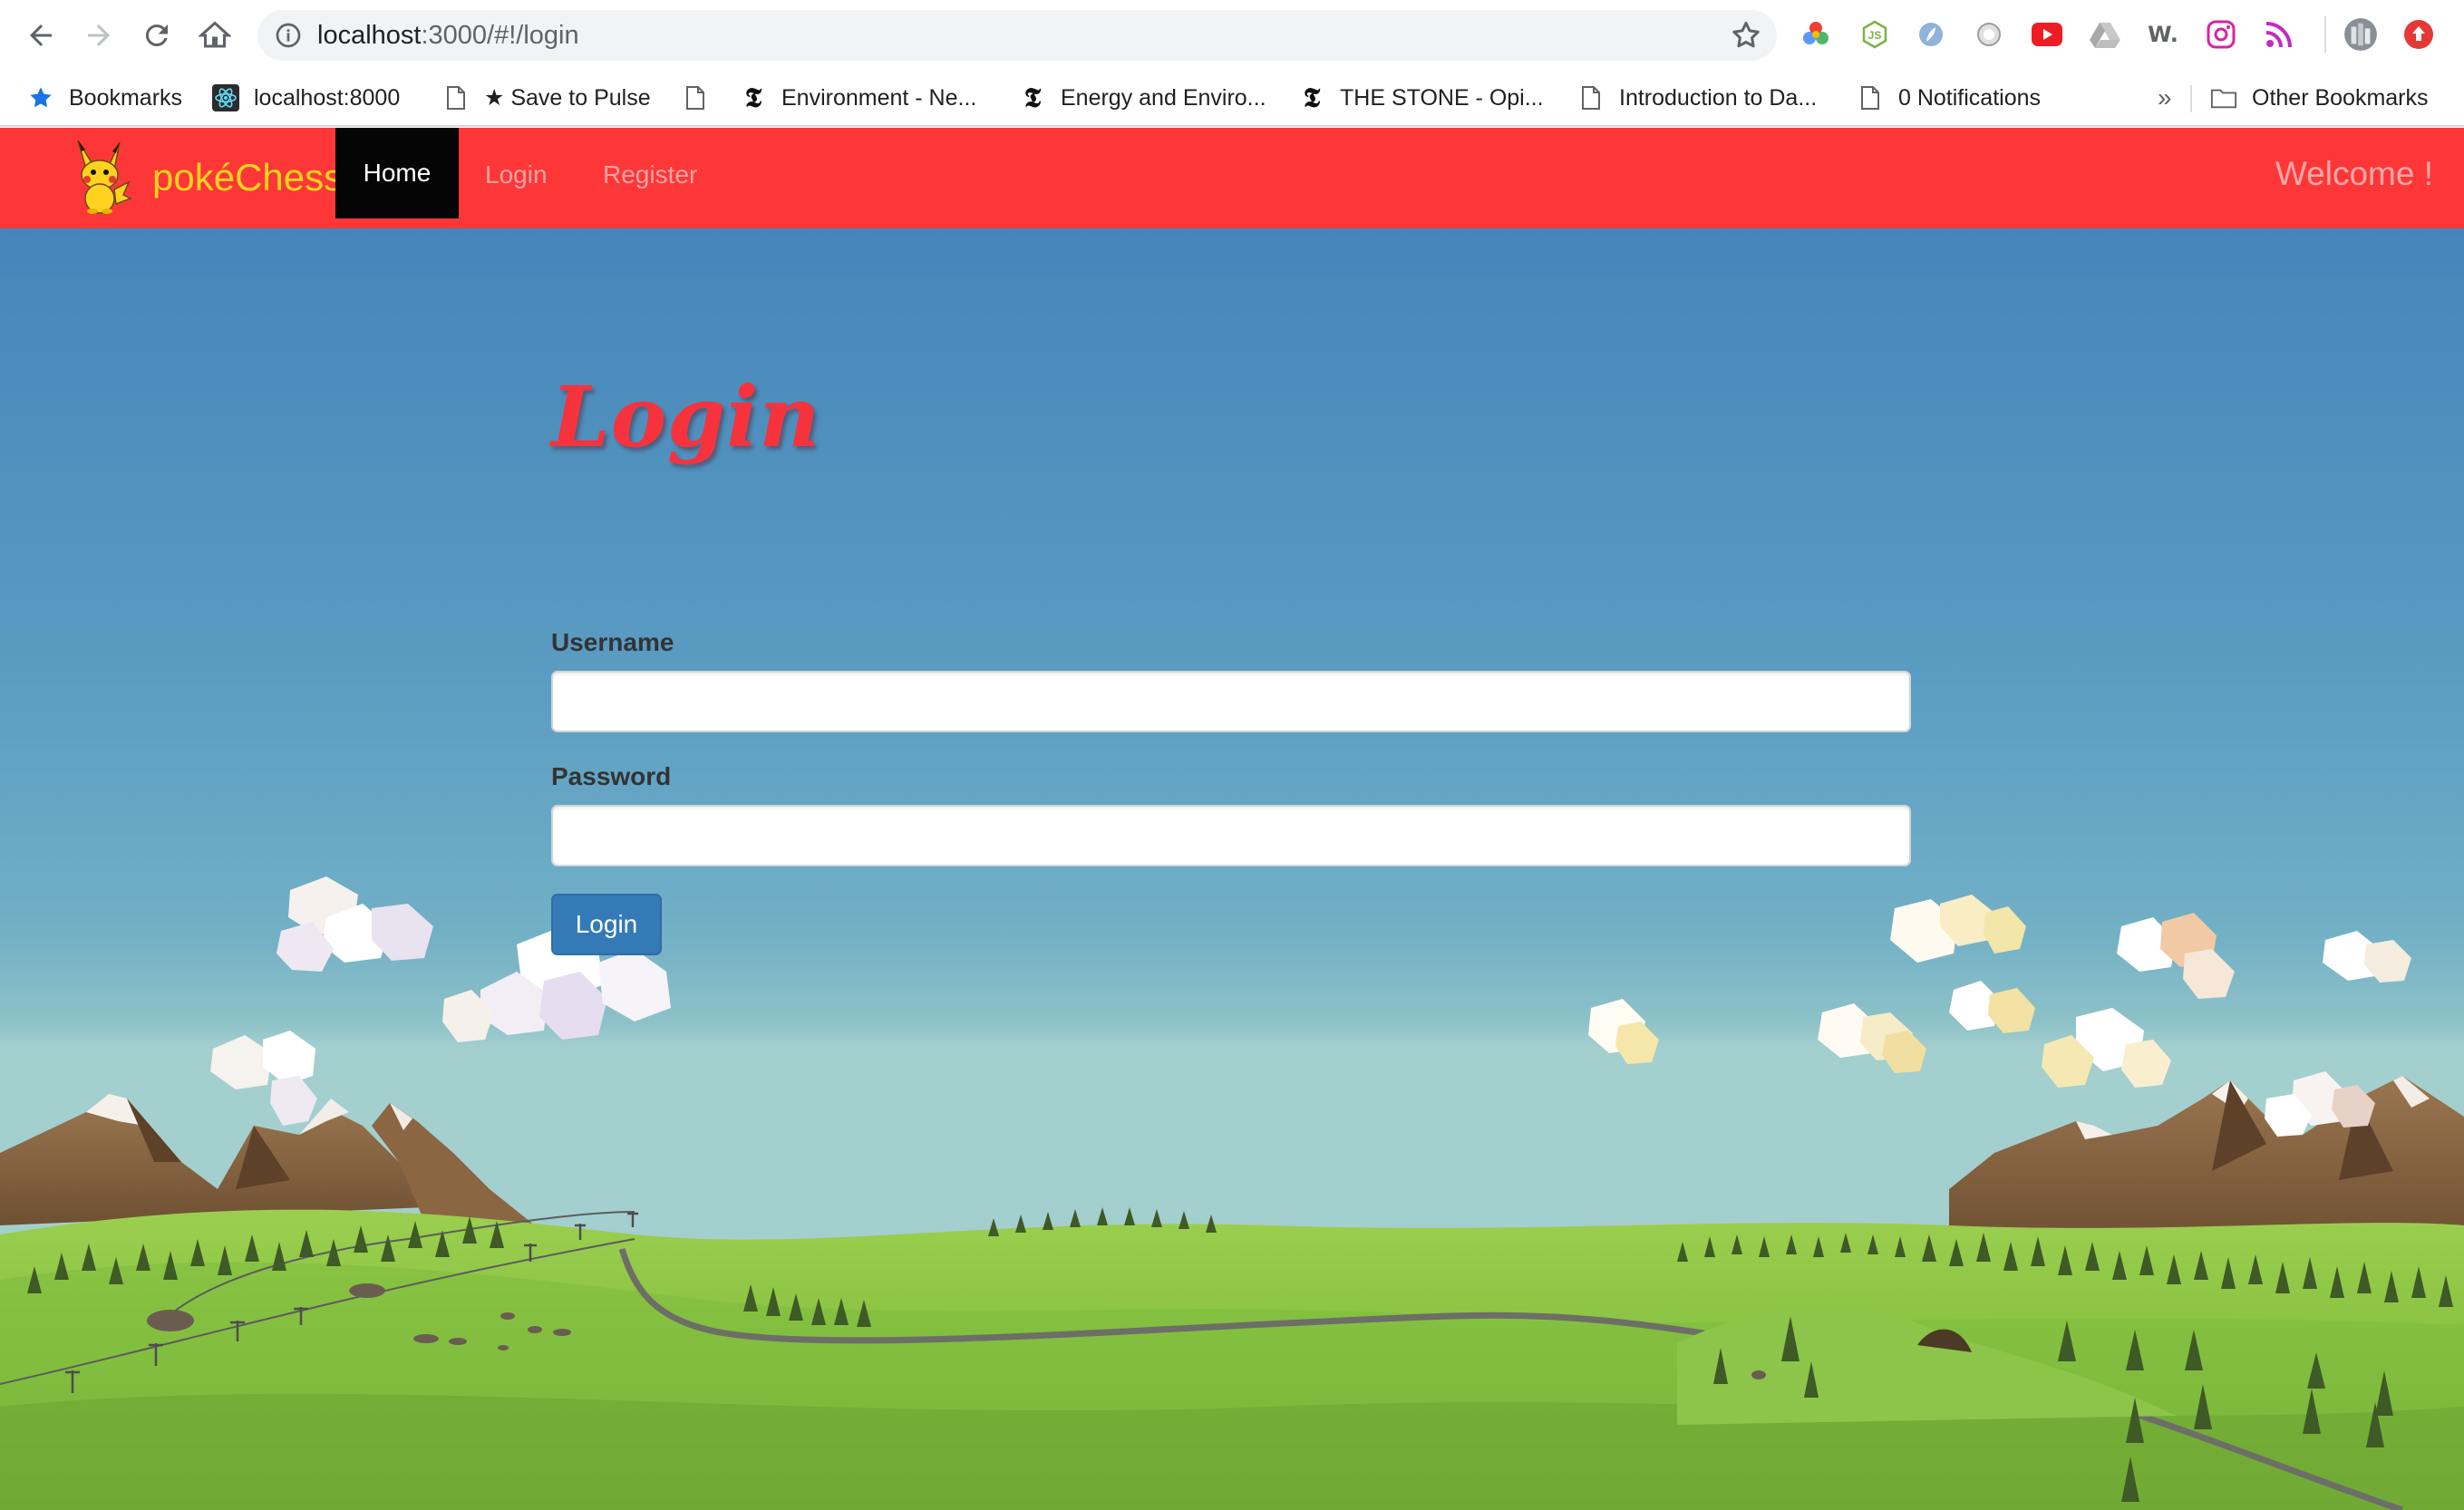  What do you see at coordinates (1970, 97) in the screenshot?
I see `bookmark-label: 0 Notifications` at bounding box center [1970, 97].